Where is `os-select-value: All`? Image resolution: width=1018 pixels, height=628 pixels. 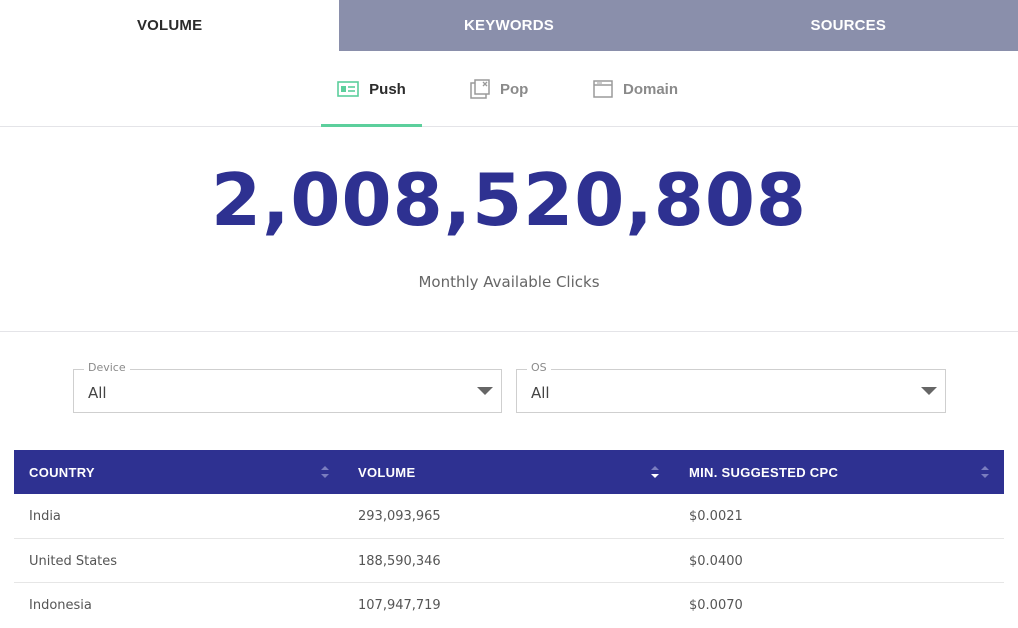 os-select-value: All is located at coordinates (540, 393).